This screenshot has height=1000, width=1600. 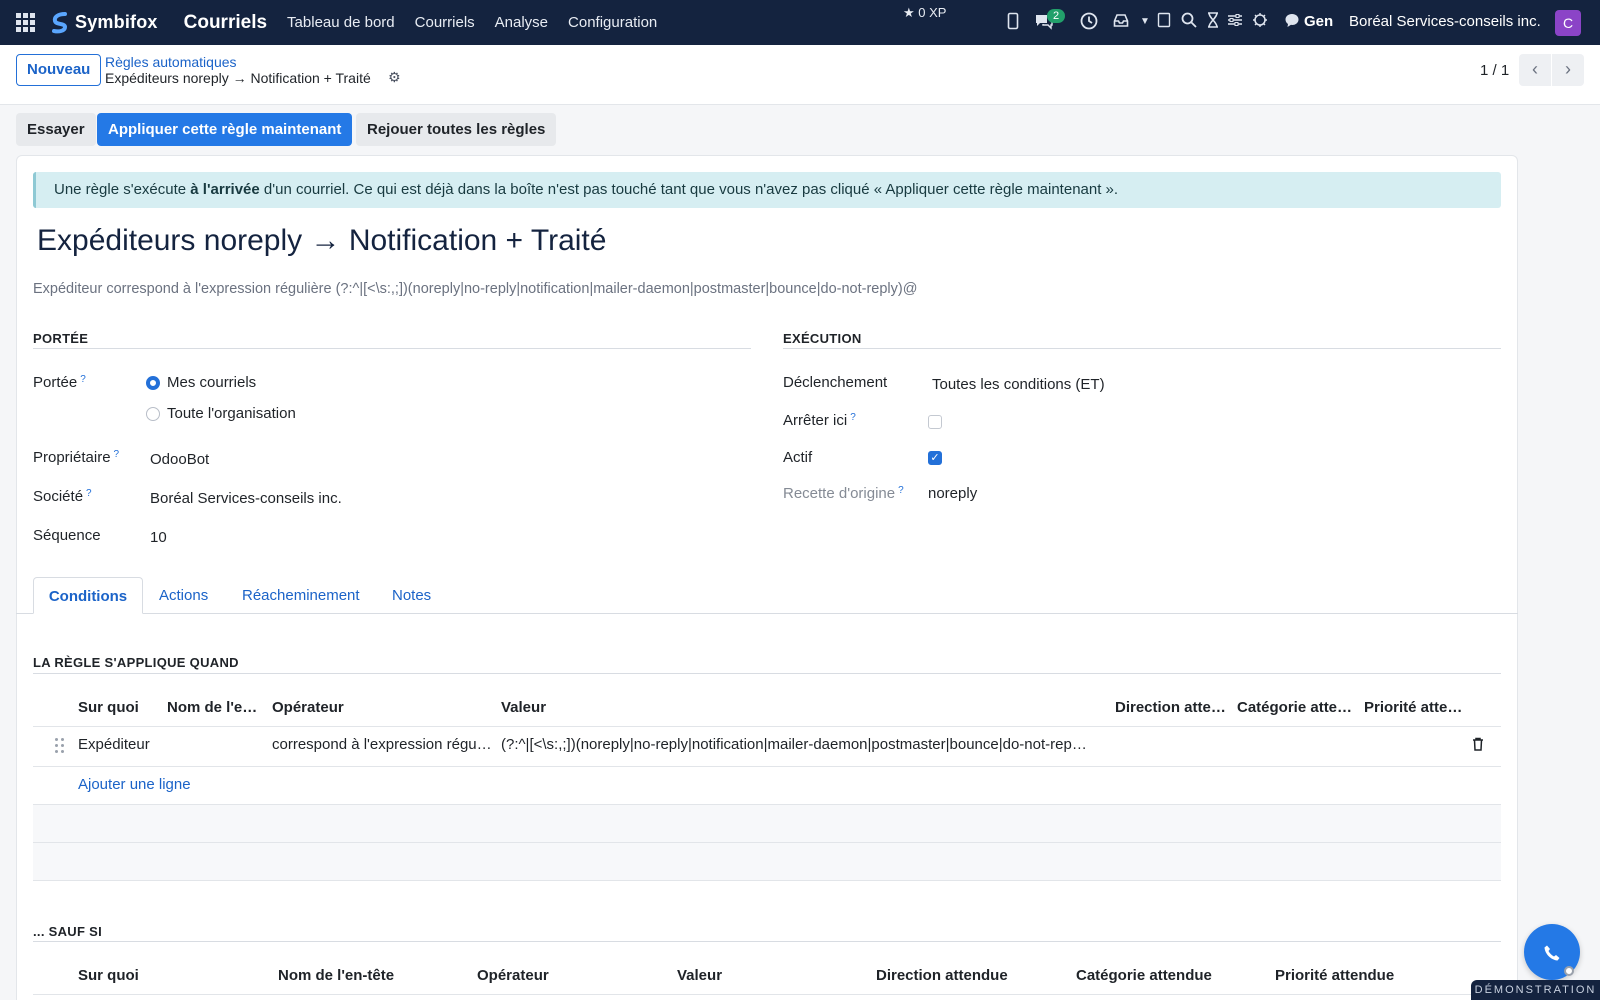 What do you see at coordinates (211, 382) in the screenshot?
I see `scope-option-mine: Mes courriels` at bounding box center [211, 382].